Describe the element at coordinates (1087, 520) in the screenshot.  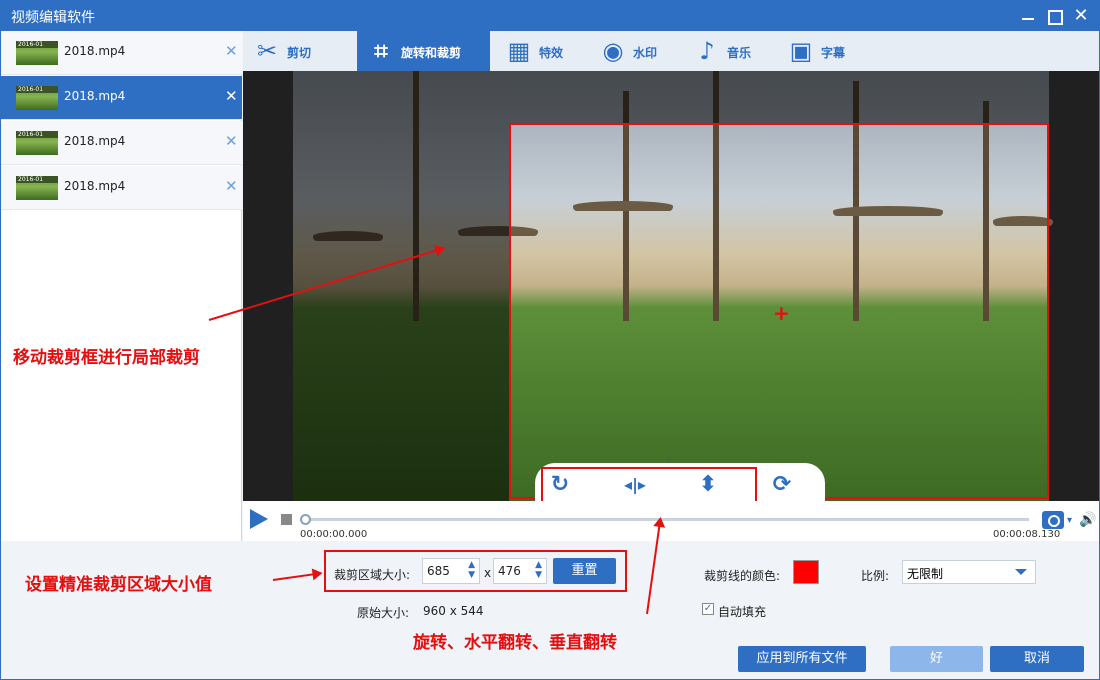
I see `volume-icon: 🔊` at that location.